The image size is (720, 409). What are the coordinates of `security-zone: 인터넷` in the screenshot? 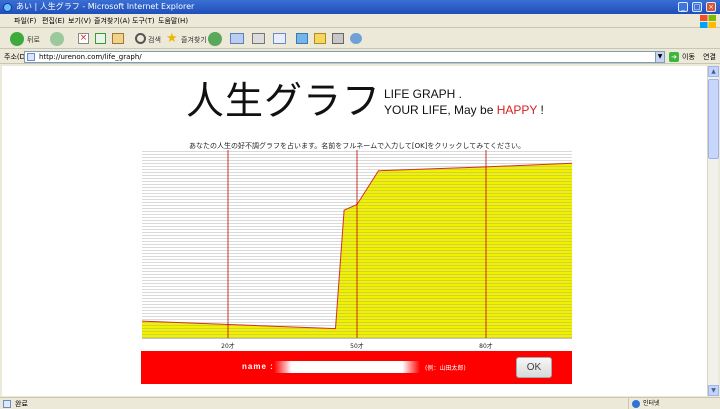 It's located at (674, 403).